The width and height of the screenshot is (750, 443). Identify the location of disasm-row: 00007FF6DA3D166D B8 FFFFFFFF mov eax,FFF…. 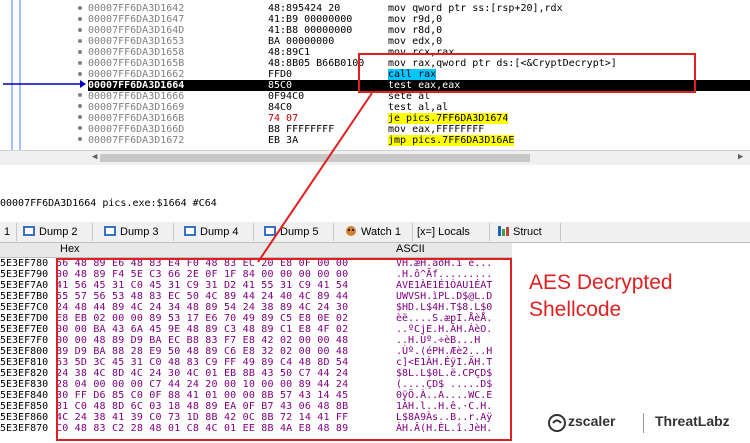
(419, 129).